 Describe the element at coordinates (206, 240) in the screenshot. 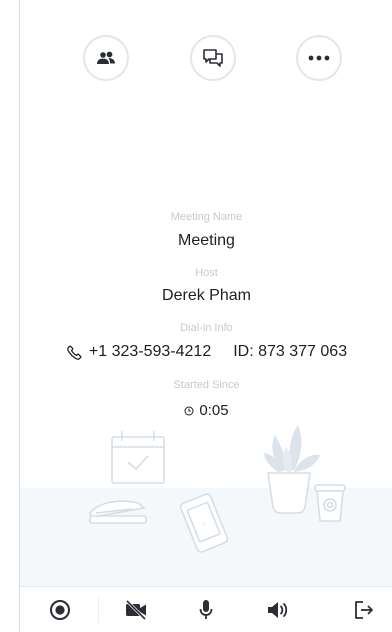

I see `meeting-name: Meeting` at that location.